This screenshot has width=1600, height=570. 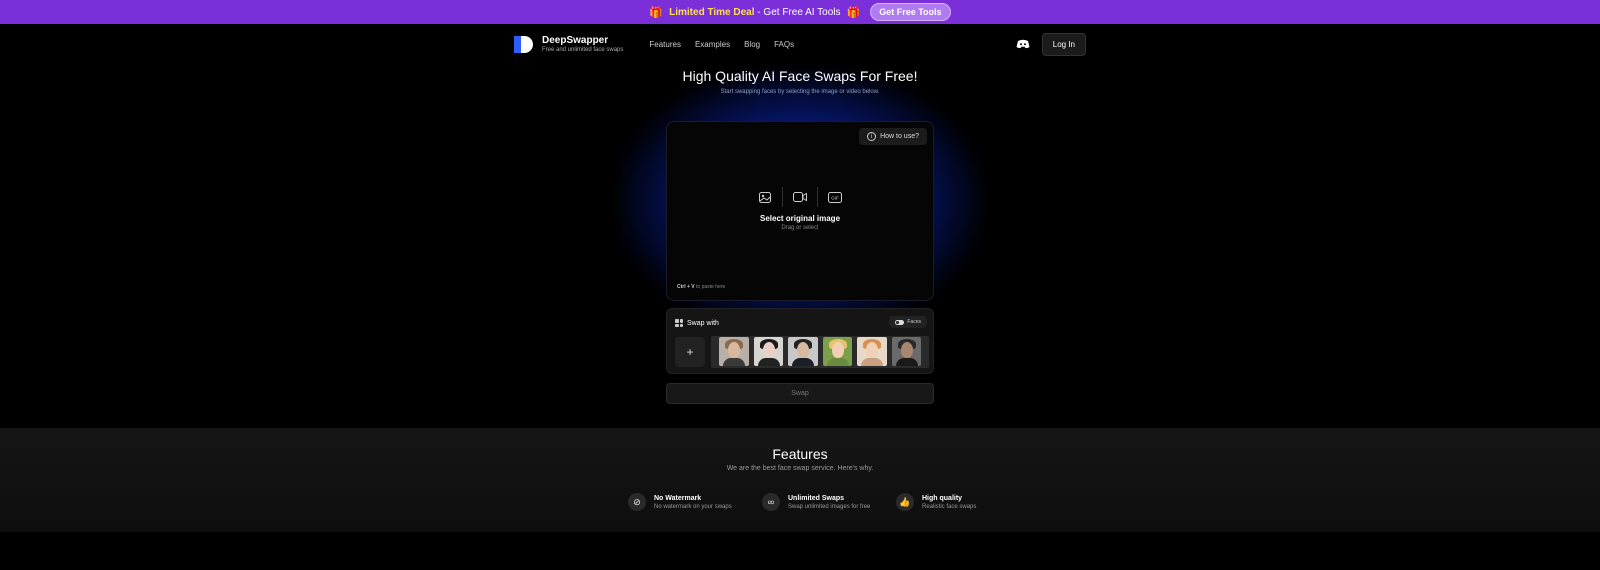 I want to click on promo-deal-label: Limited Time Deal, so click(x=712, y=12).